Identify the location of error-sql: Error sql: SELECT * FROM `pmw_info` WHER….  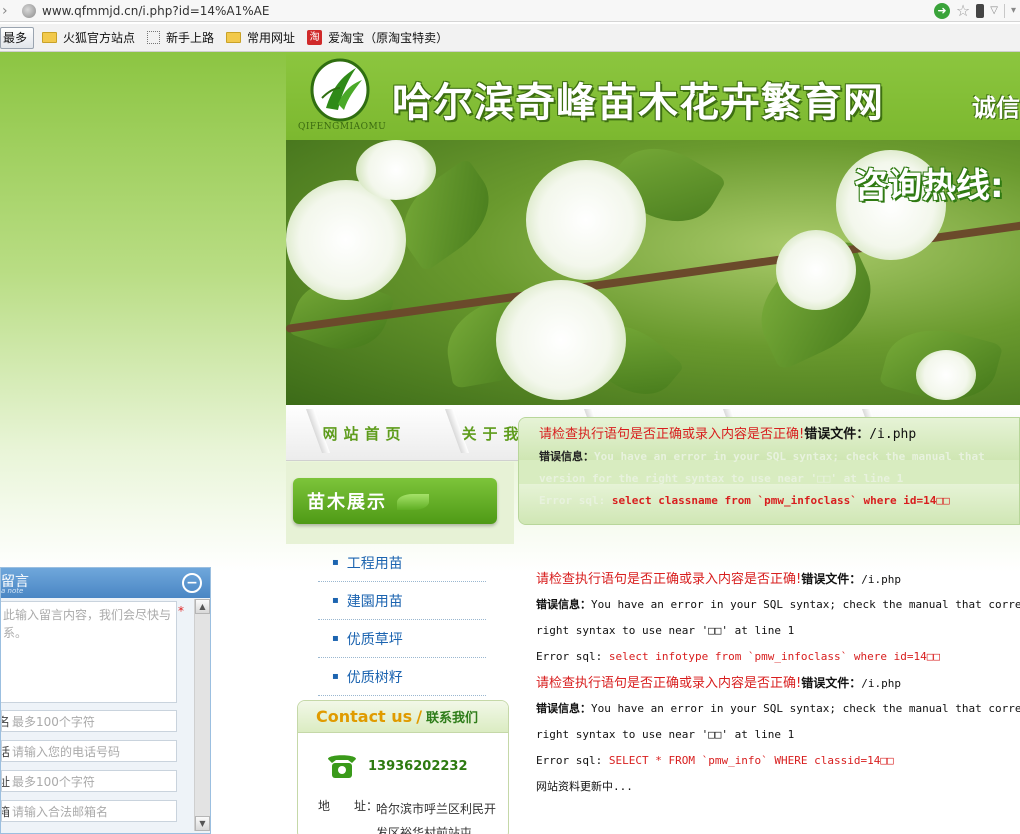
(778, 761).